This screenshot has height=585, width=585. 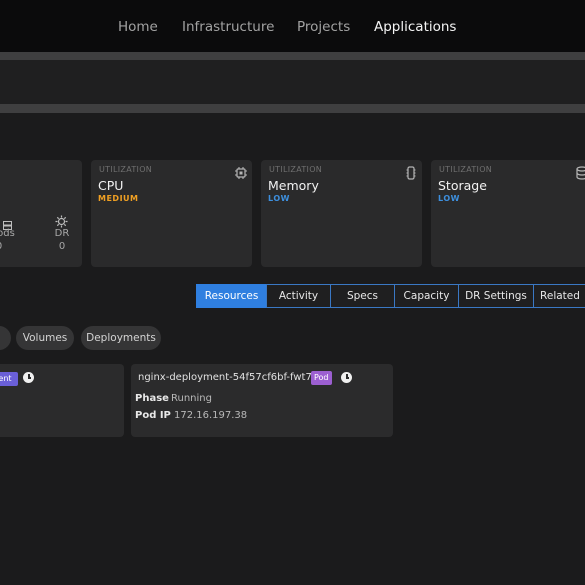 What do you see at coordinates (153, 415) in the screenshot?
I see `pod-ip-label: Pod IP` at bounding box center [153, 415].